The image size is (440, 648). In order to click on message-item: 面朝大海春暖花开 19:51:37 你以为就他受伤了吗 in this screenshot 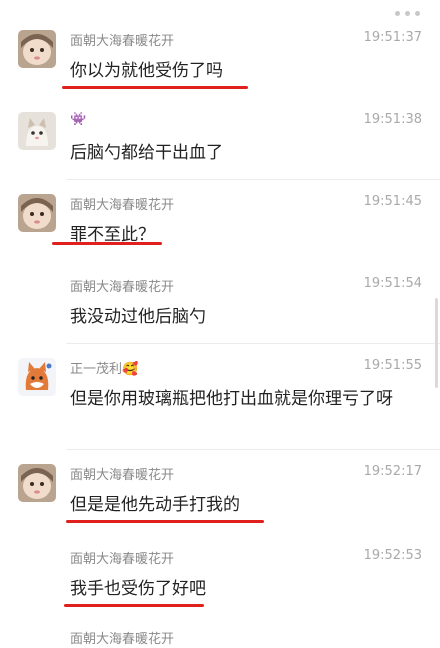, I will do `click(220, 64)`.